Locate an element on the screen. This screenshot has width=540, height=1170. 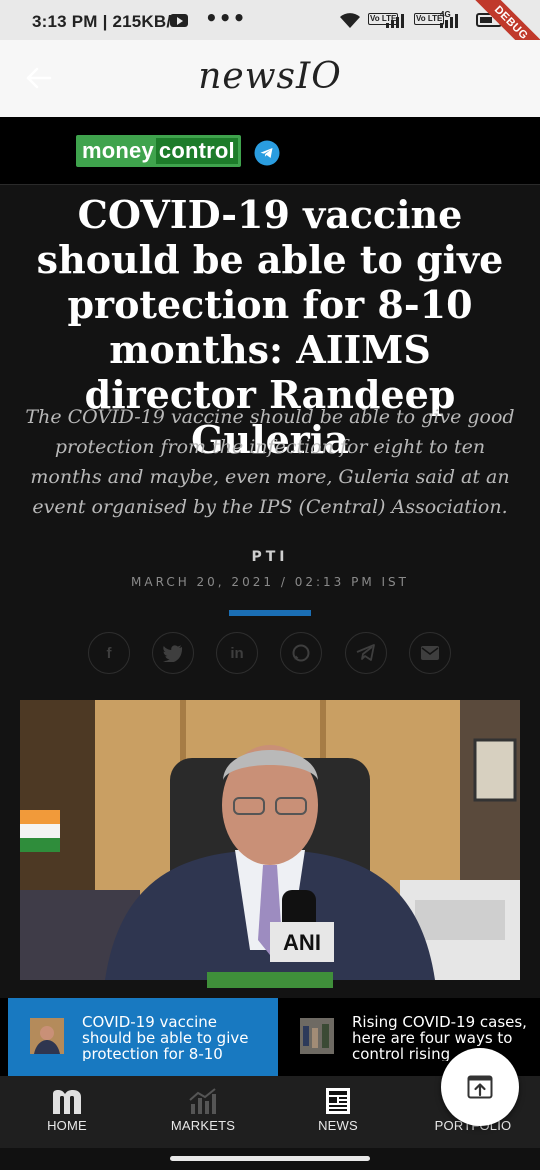
app-title: newsIO is located at coordinates (270, 76).